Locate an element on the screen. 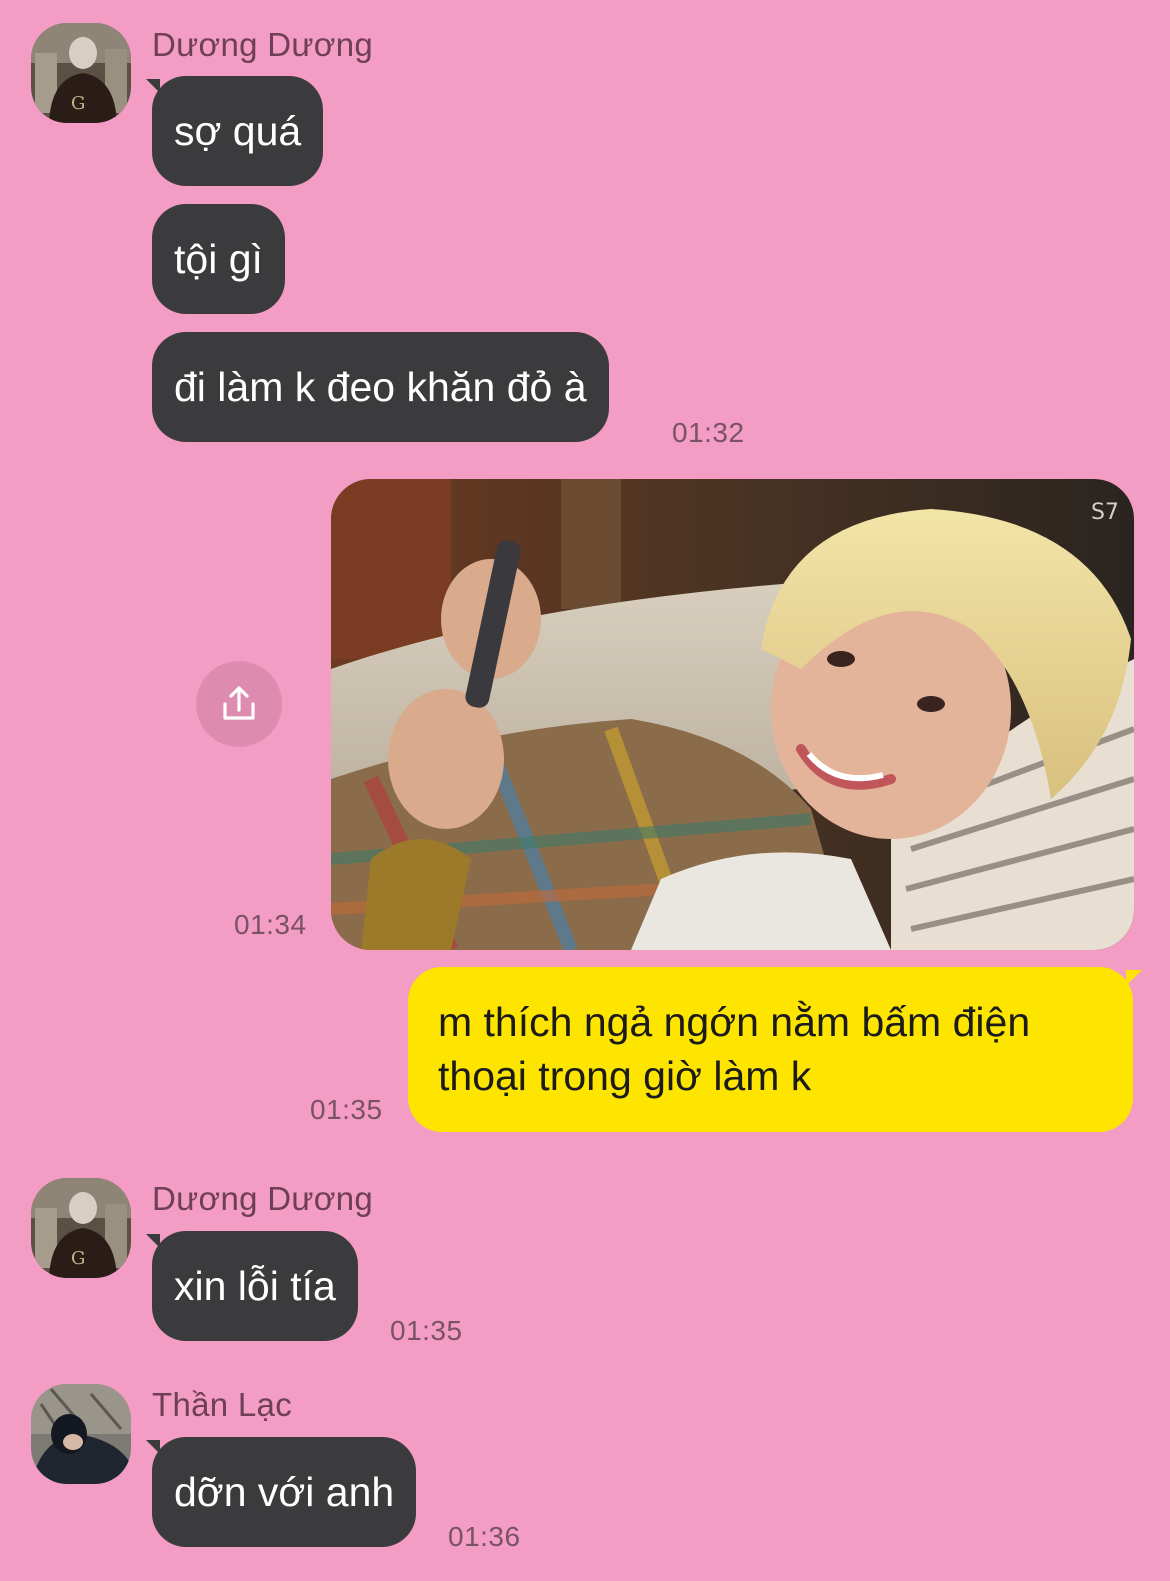 This screenshot has height=1581, width=1170. bubble-tail is located at coordinates (1134, 978).